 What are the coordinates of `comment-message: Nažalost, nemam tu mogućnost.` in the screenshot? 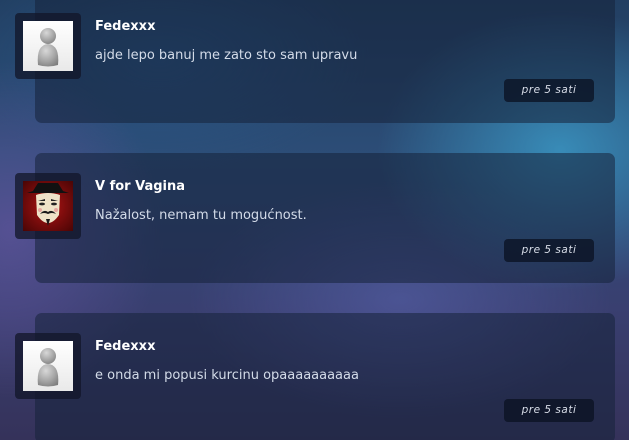 It's located at (201, 215).